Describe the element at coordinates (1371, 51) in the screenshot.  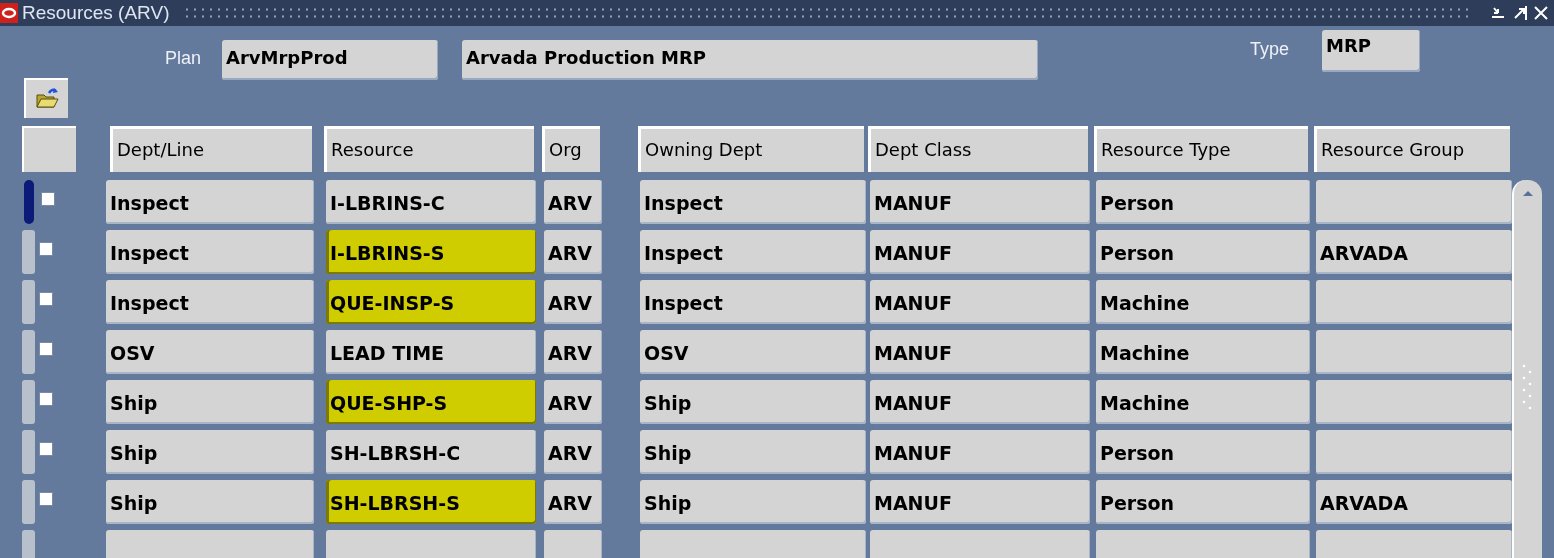
I see `type-field: MRP` at that location.